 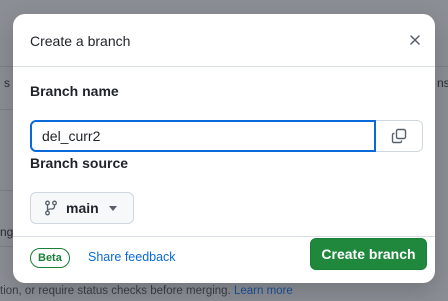 I want to click on learn-more-link: Learn more, so click(x=263, y=291).